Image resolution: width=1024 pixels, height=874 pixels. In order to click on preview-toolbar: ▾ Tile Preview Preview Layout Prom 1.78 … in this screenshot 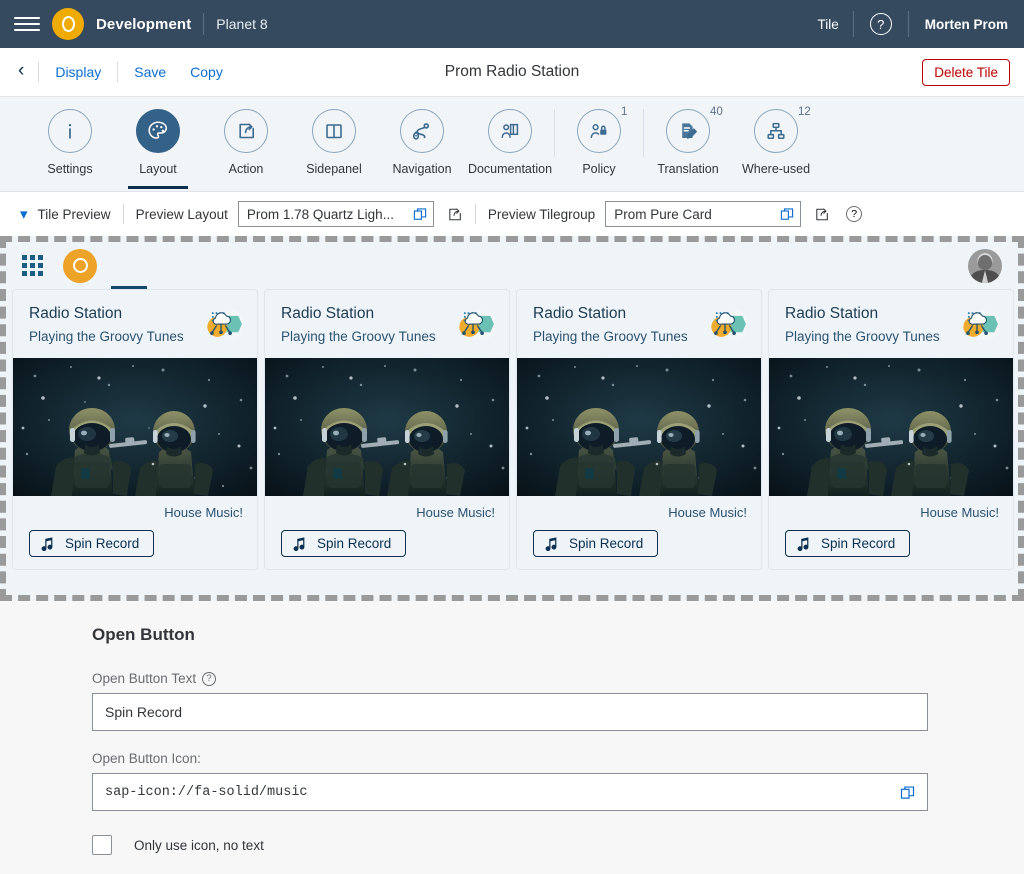, I will do `click(512, 214)`.